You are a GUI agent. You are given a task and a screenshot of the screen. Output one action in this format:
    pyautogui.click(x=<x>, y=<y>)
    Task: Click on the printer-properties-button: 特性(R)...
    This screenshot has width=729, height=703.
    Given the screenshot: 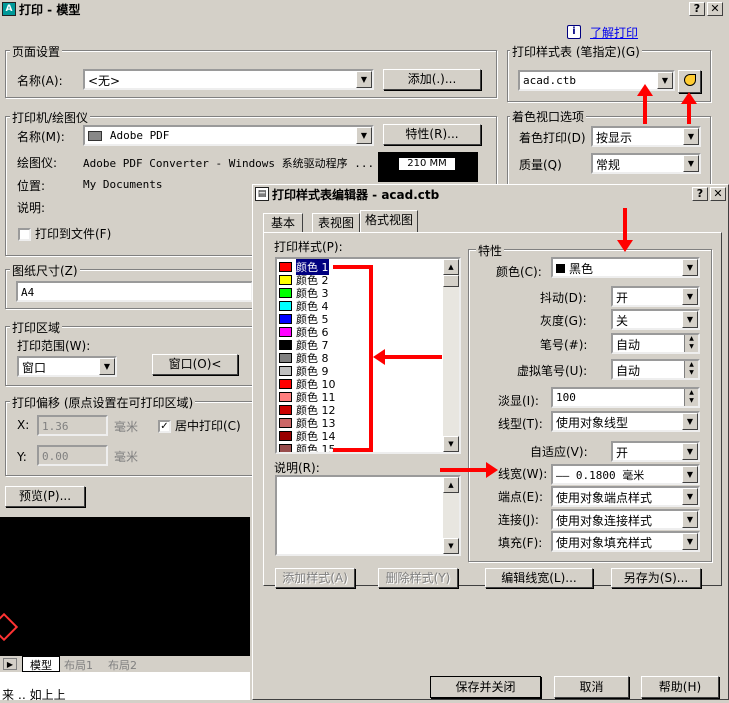 What is the action you would take?
    pyautogui.click(x=432, y=134)
    